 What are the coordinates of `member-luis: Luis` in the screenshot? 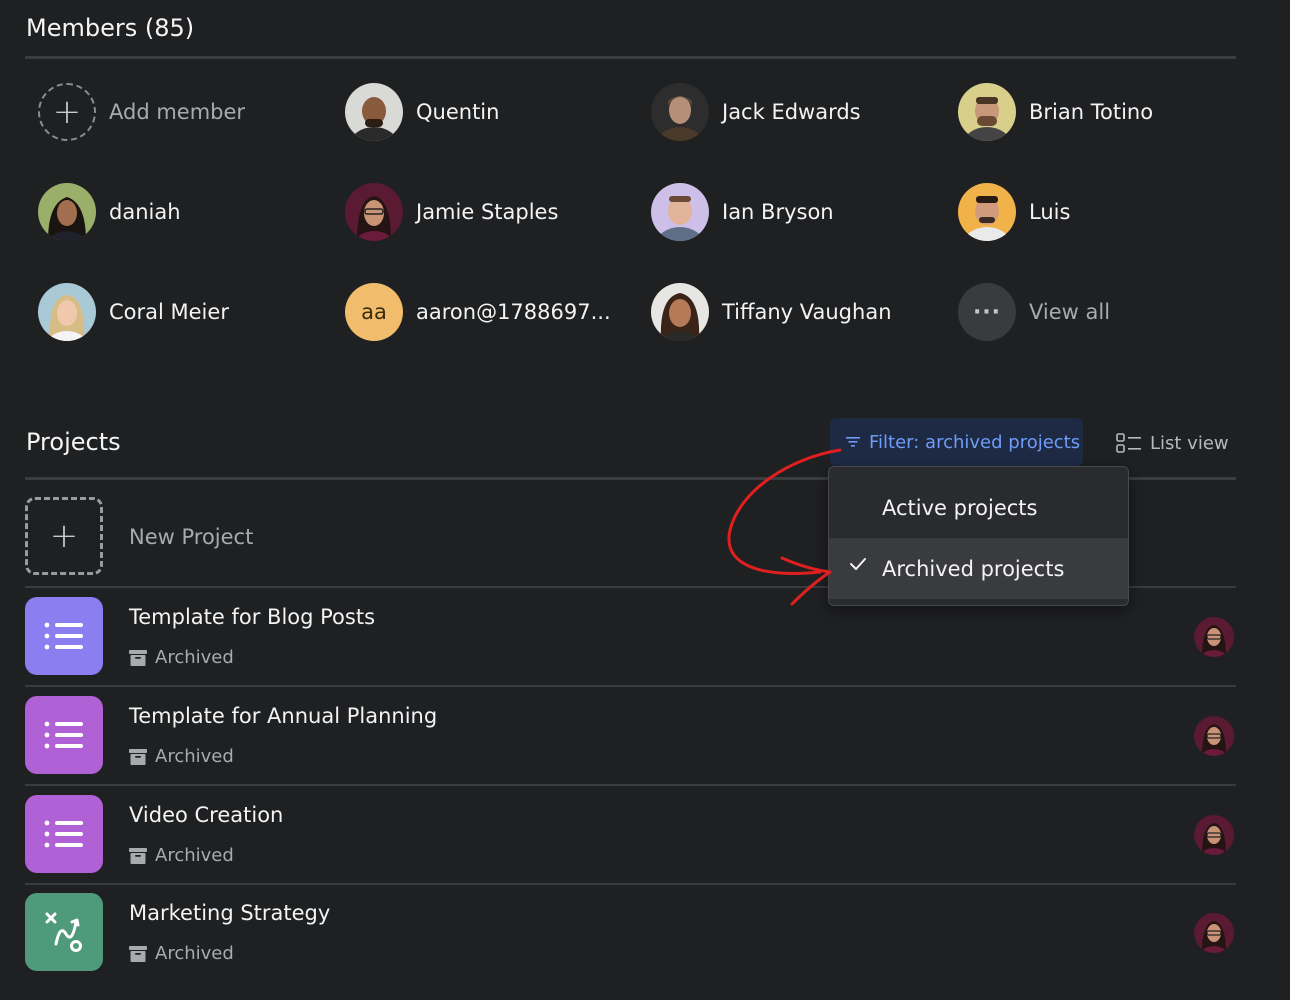 It's located at (1014, 212).